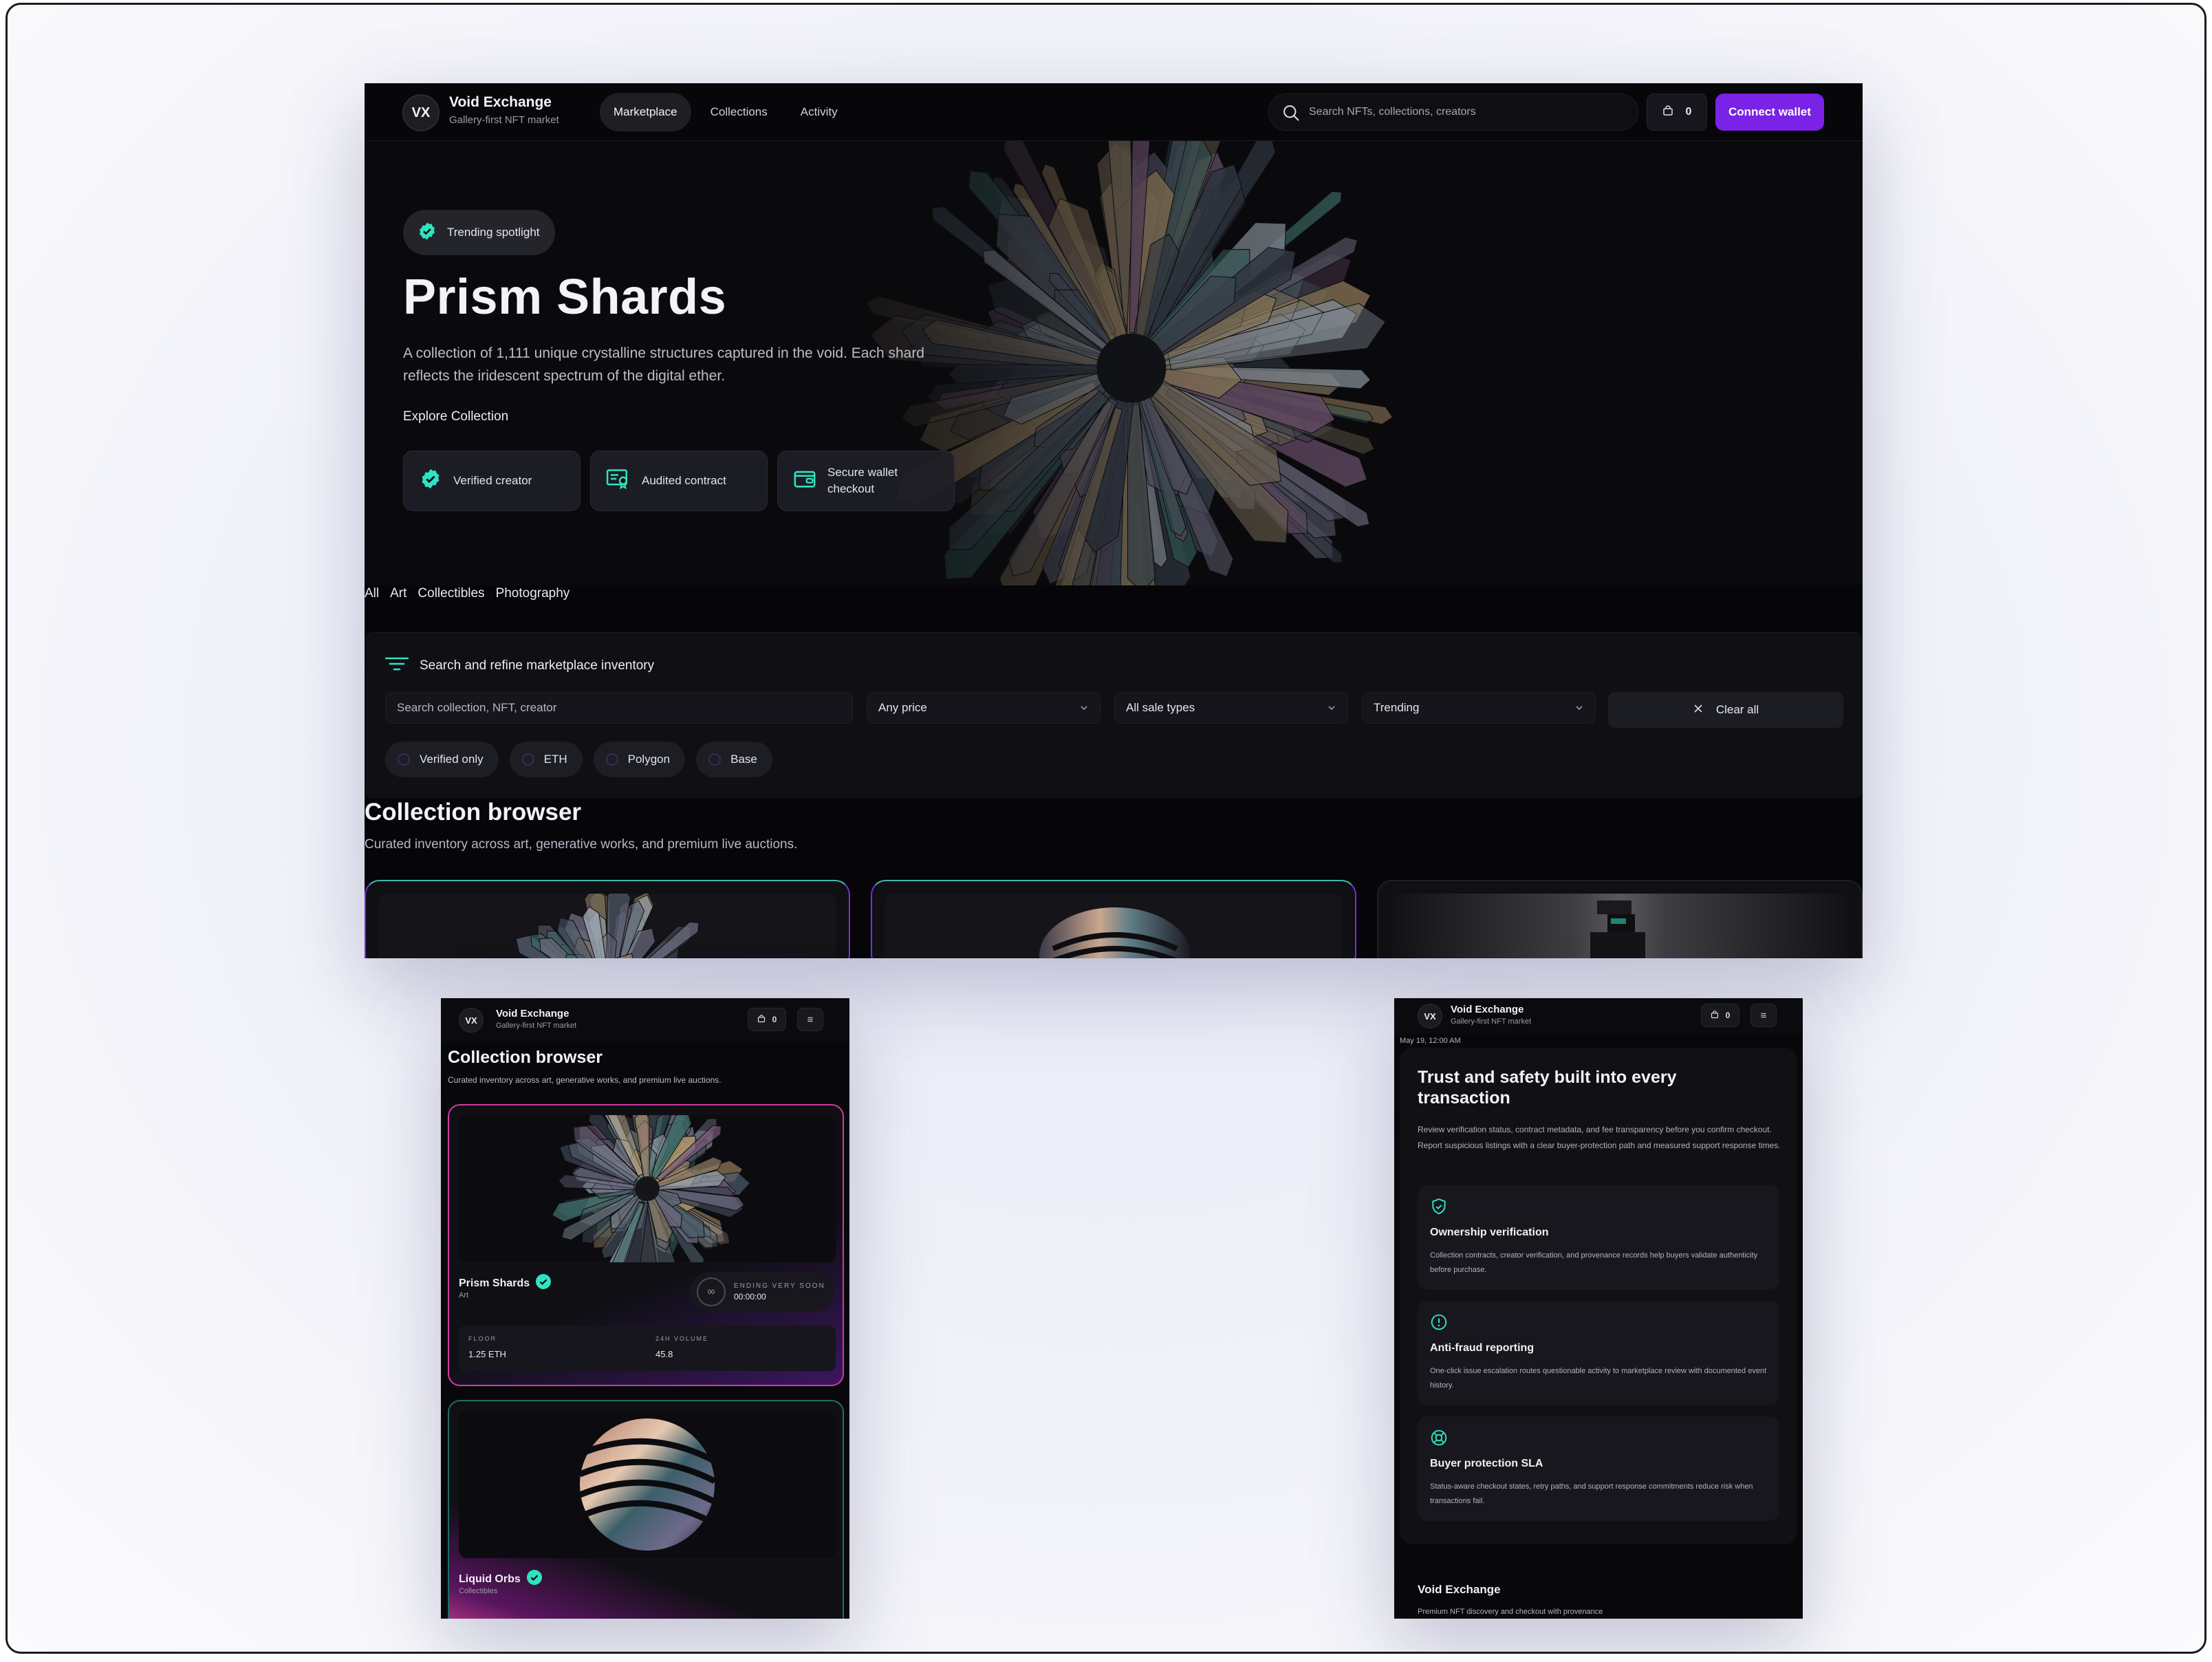  What do you see at coordinates (478, 1591) in the screenshot?
I see `card-category: Collectibles` at bounding box center [478, 1591].